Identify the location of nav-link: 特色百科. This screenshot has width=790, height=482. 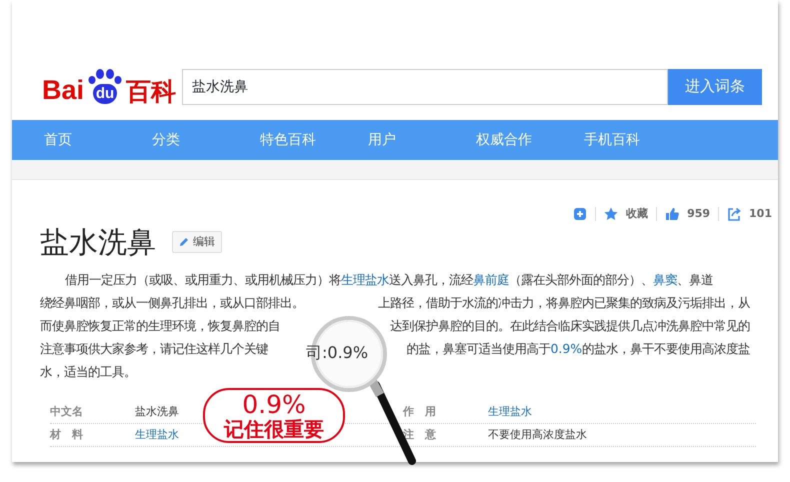
(314, 140).